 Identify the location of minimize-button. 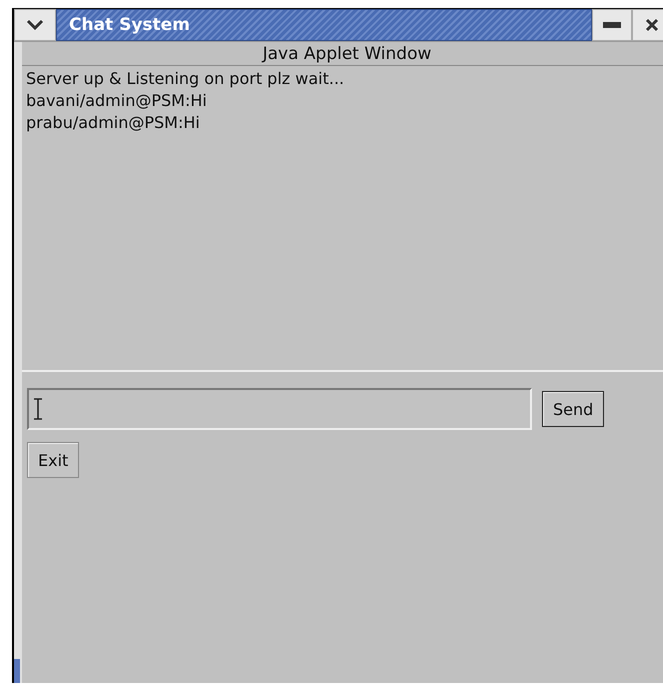
(612, 25).